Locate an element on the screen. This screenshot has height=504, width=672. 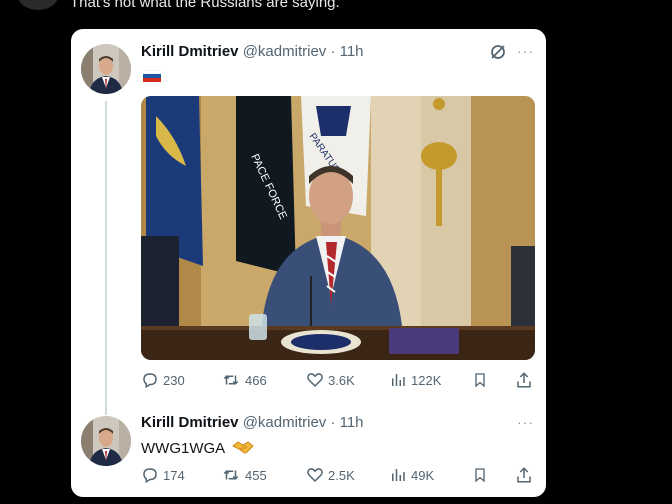
like-count-2: 2.5K is located at coordinates (341, 475).